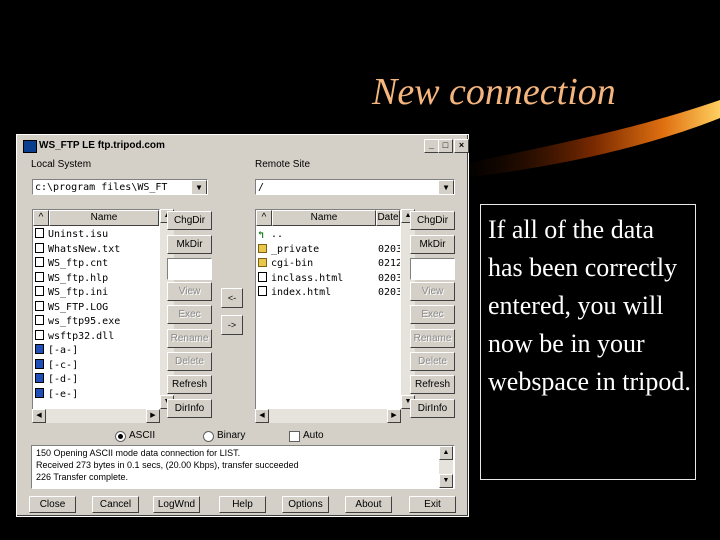 The height and width of the screenshot is (540, 720). I want to click on download-arrow-button: <-, so click(232, 298).